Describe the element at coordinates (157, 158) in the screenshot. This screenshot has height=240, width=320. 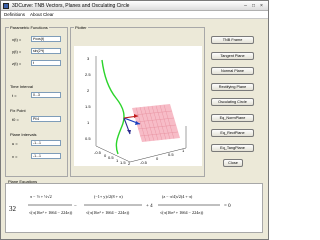
I see `tick-side-2: 0` at that location.